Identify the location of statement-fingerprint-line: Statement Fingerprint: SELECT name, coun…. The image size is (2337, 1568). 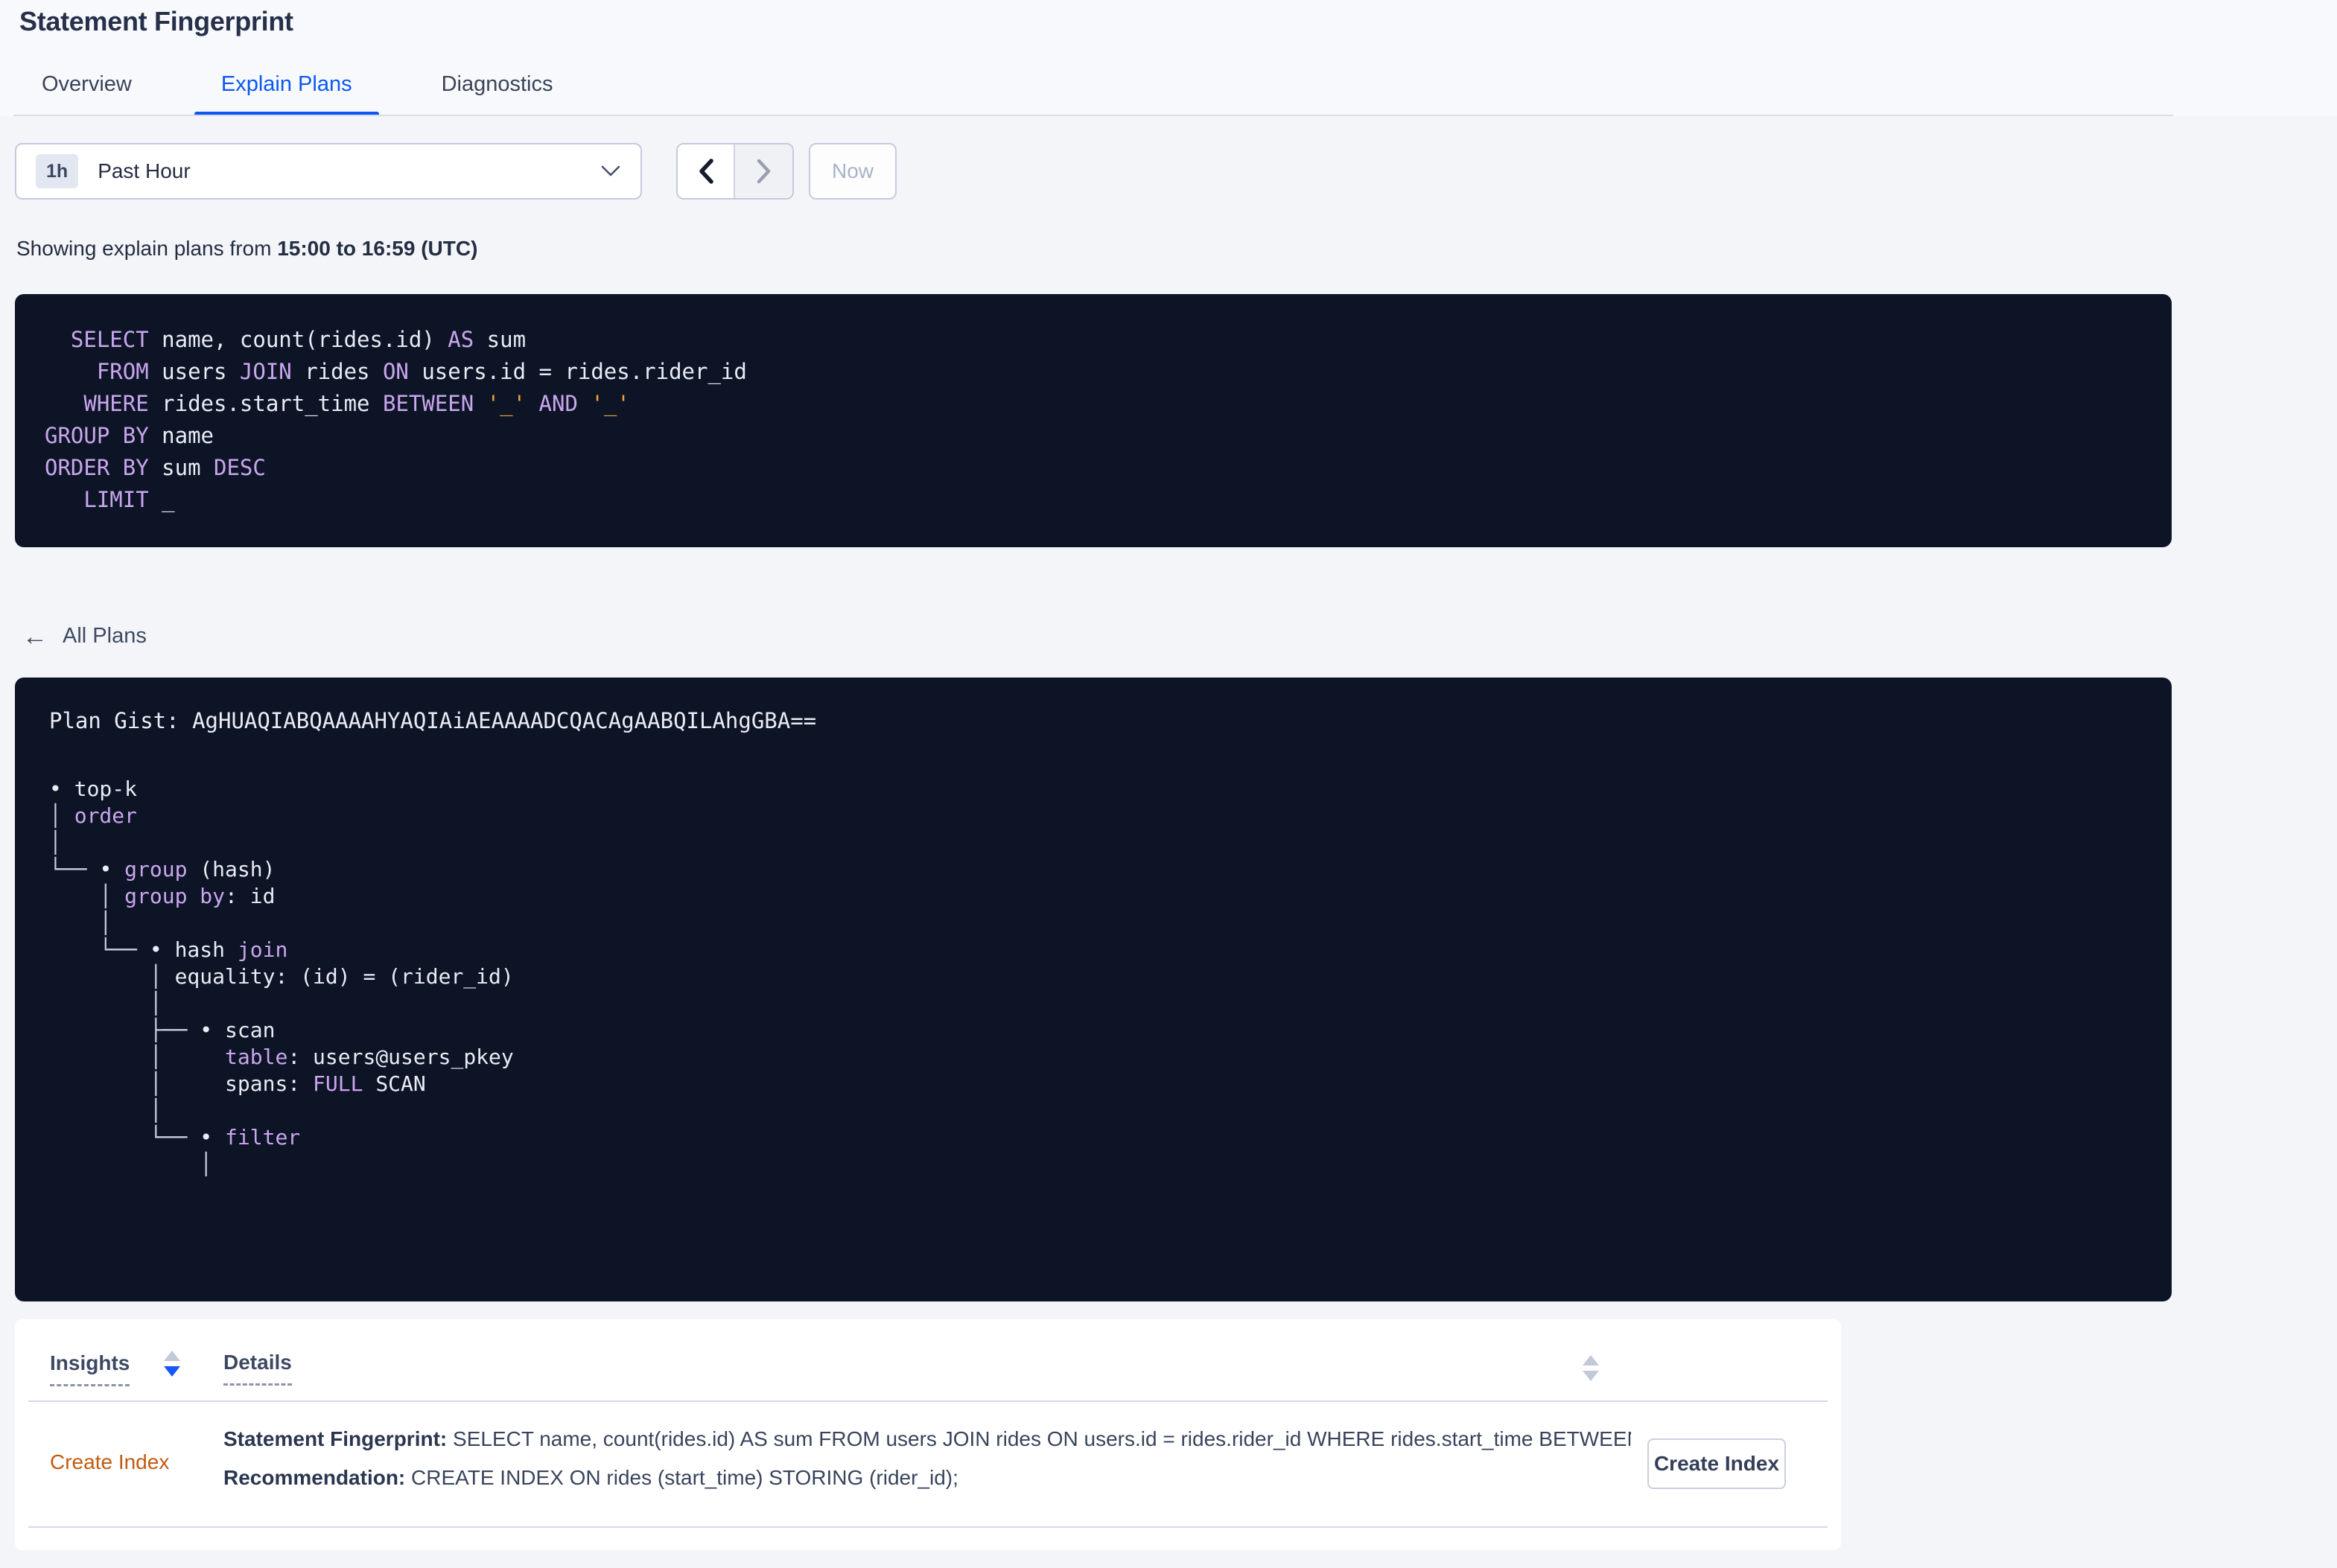
(927, 1439).